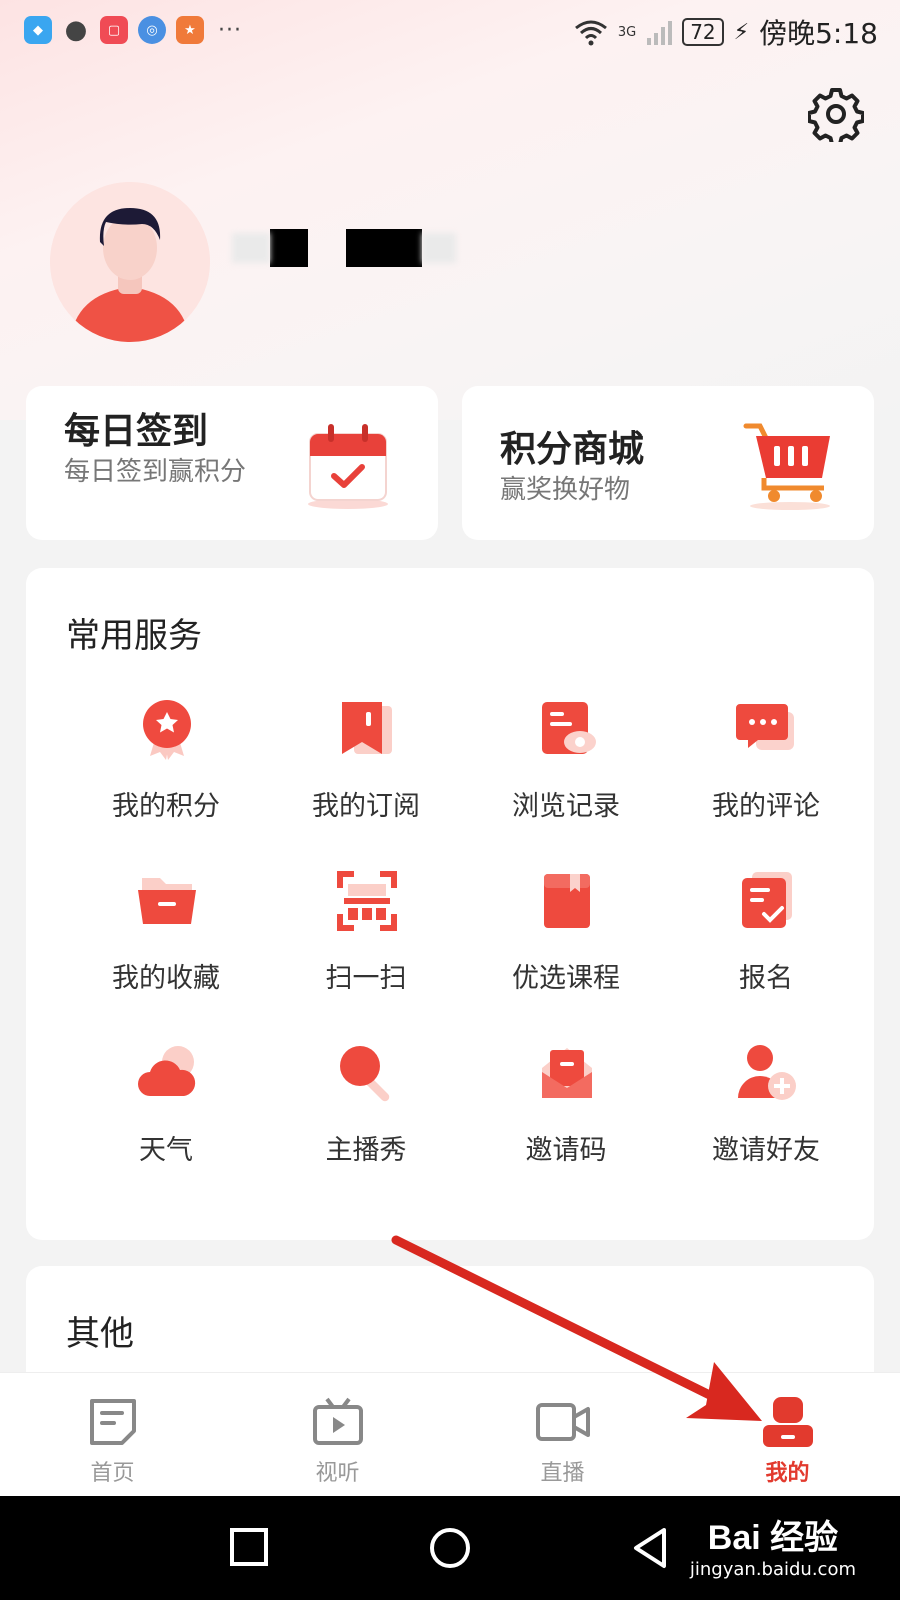  Describe the element at coordinates (627, 32) in the screenshot. I see `network-type: 3G` at that location.